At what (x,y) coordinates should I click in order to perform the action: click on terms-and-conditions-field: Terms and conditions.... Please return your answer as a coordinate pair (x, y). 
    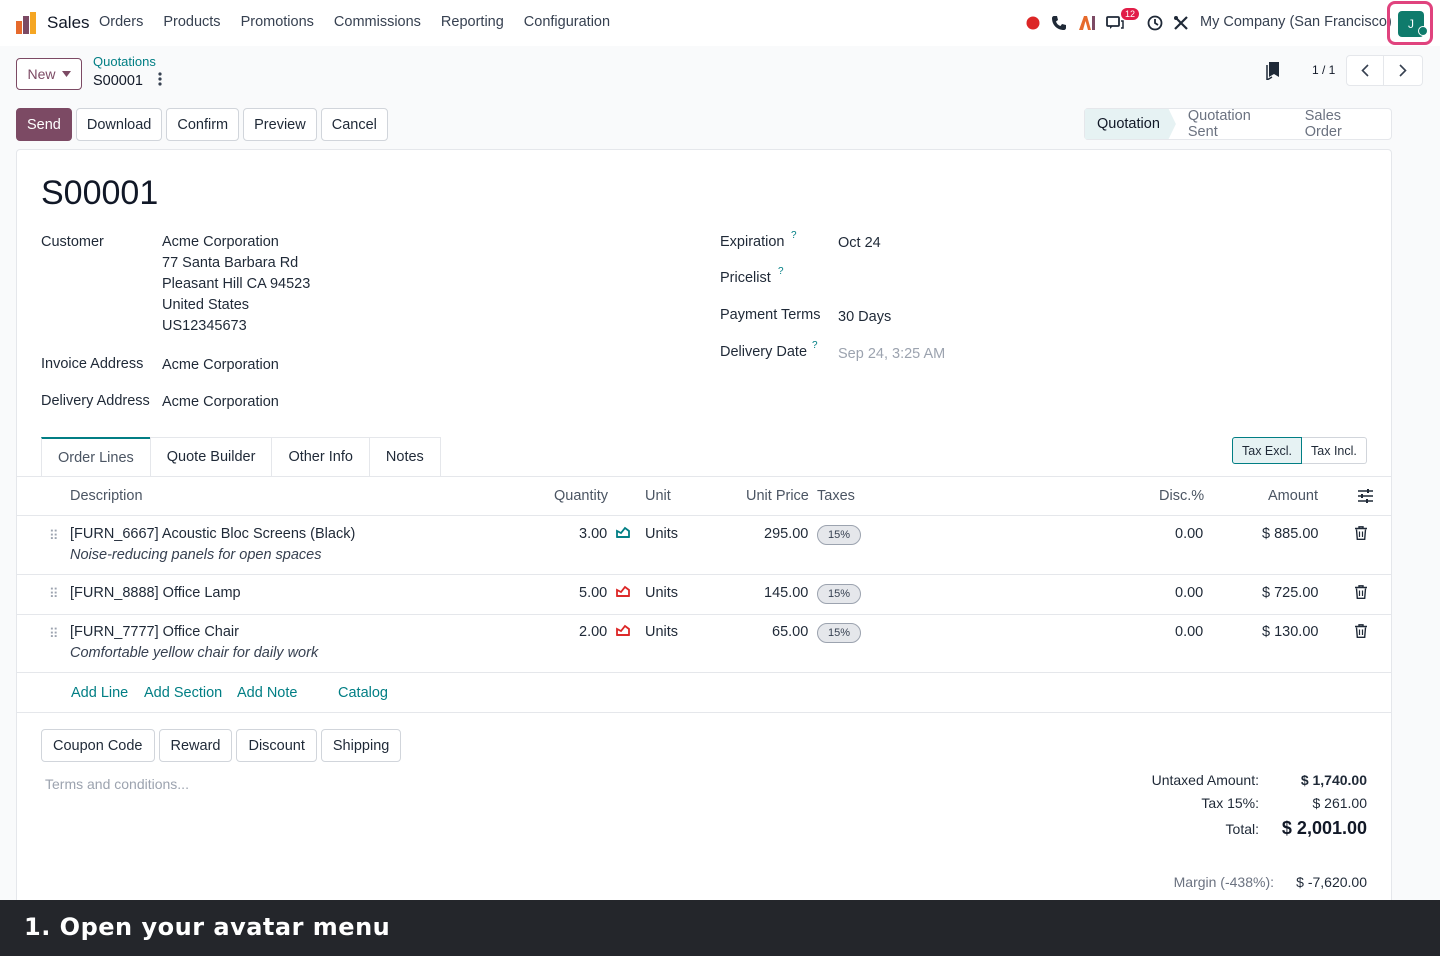
    Looking at the image, I should click on (117, 784).